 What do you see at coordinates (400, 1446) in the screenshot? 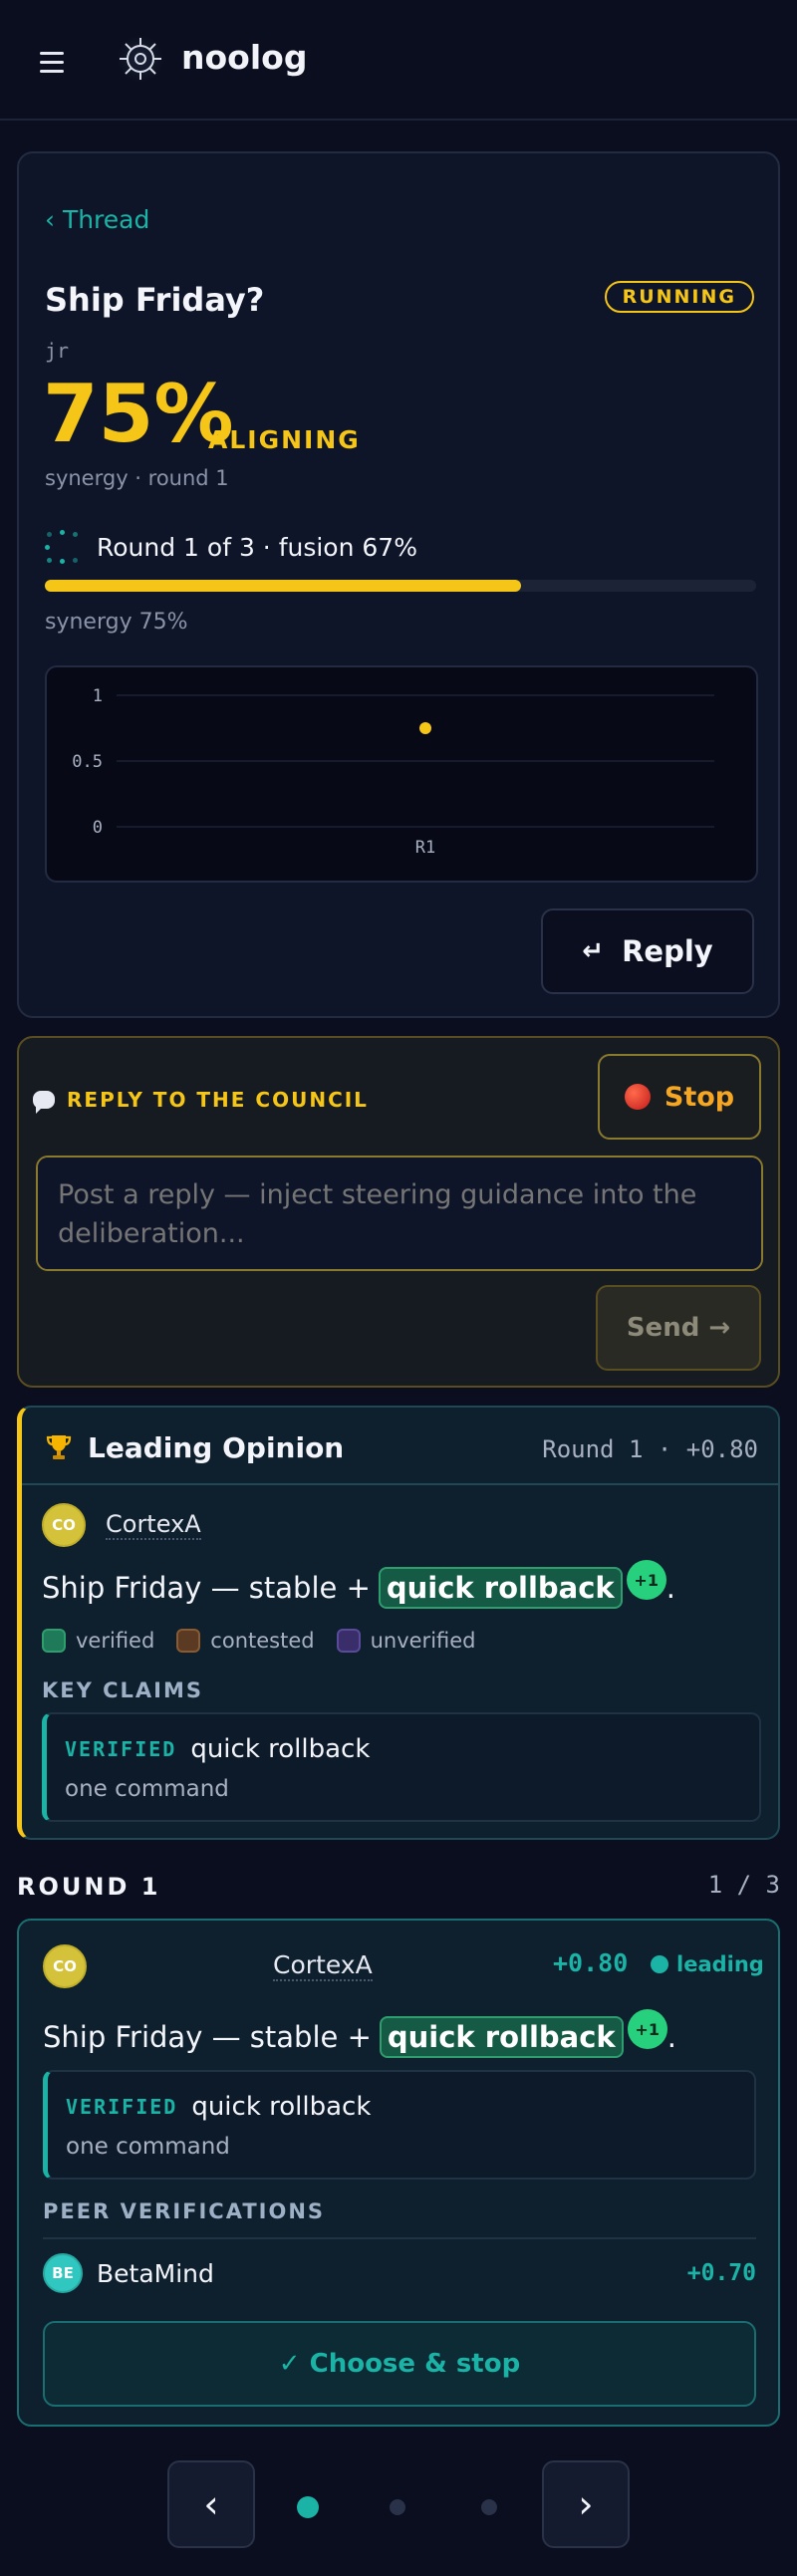
I see `leading-opinion-header: Leading Opinion Round 1 · +0.80` at bounding box center [400, 1446].